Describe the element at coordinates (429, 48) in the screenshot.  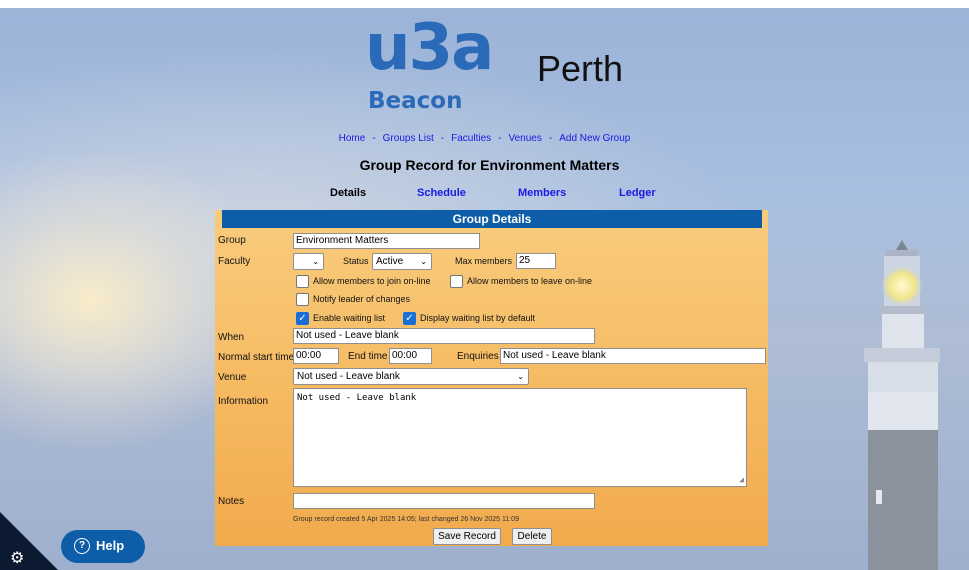
I see `u3a-logo: u3a` at that location.